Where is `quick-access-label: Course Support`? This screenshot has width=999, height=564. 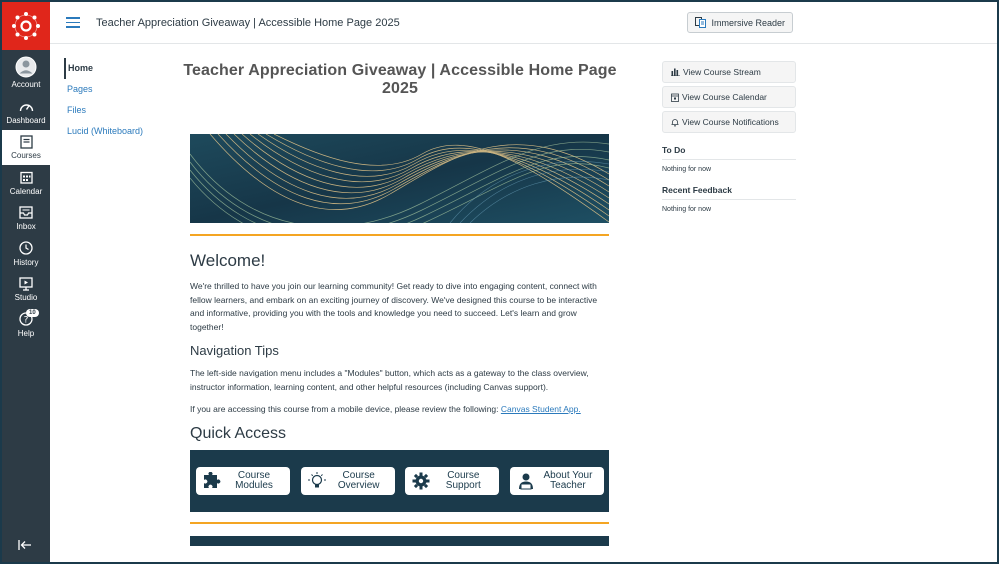
quick-access-label: Course Support is located at coordinates (463, 481).